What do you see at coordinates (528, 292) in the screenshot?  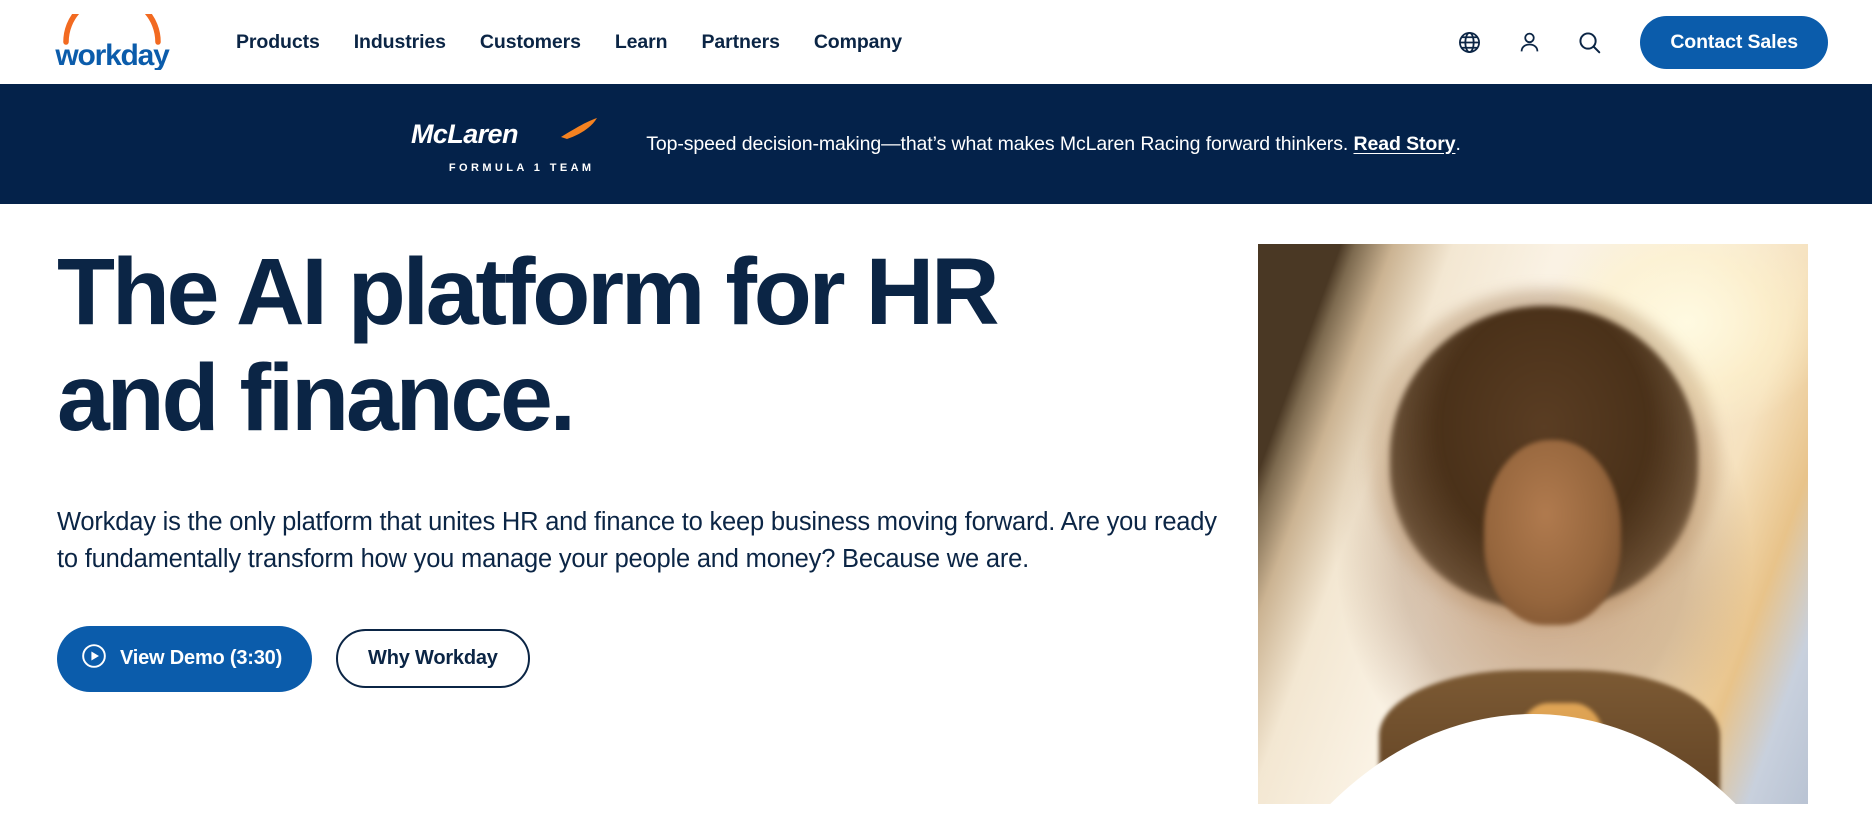 I see `hero-title-line-1: The AI platform for HR` at bounding box center [528, 292].